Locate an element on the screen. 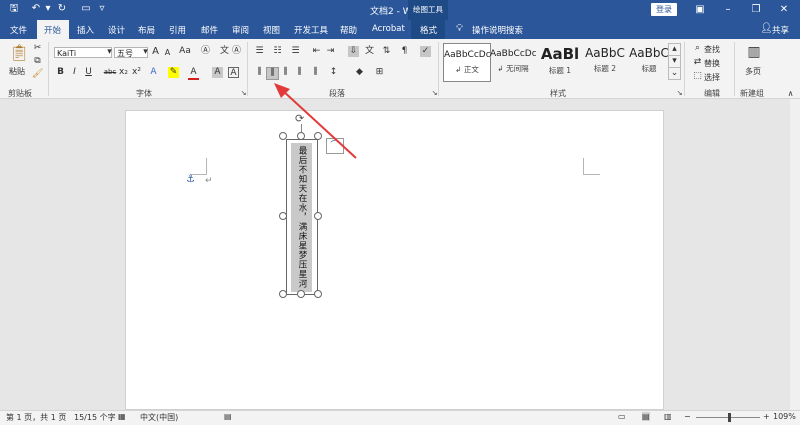  multipage-icon: ▥ is located at coordinates (754, 52).